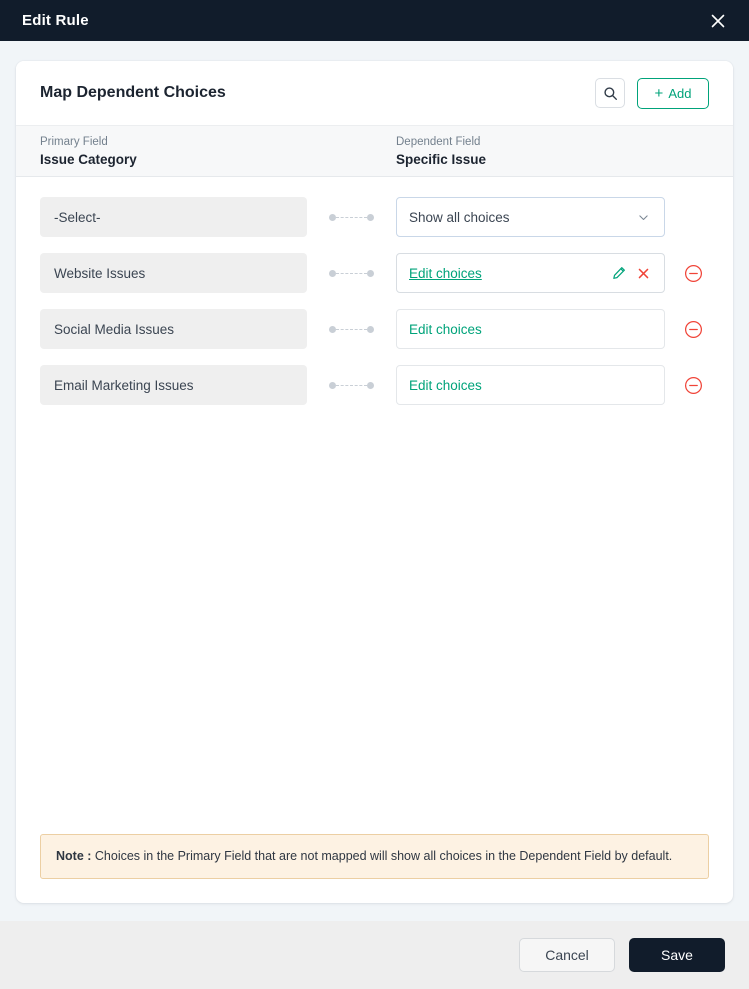 The image size is (749, 989). Describe the element at coordinates (74, 856) in the screenshot. I see `note-prefix: Note :` at that location.